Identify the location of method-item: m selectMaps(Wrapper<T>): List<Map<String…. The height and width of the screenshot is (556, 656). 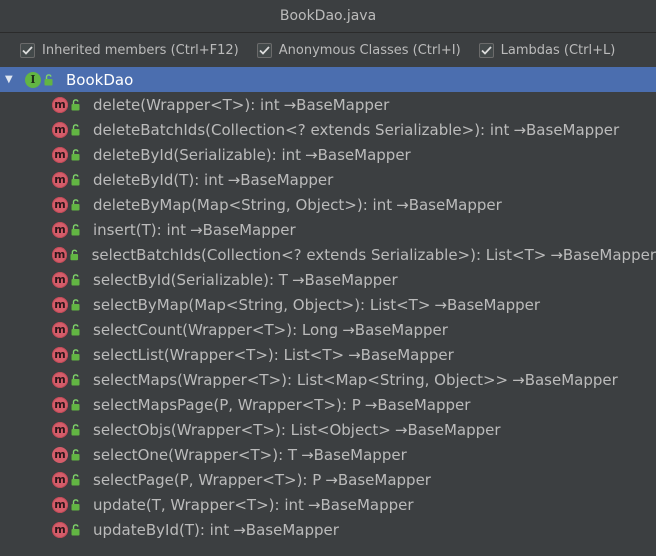
(328, 379).